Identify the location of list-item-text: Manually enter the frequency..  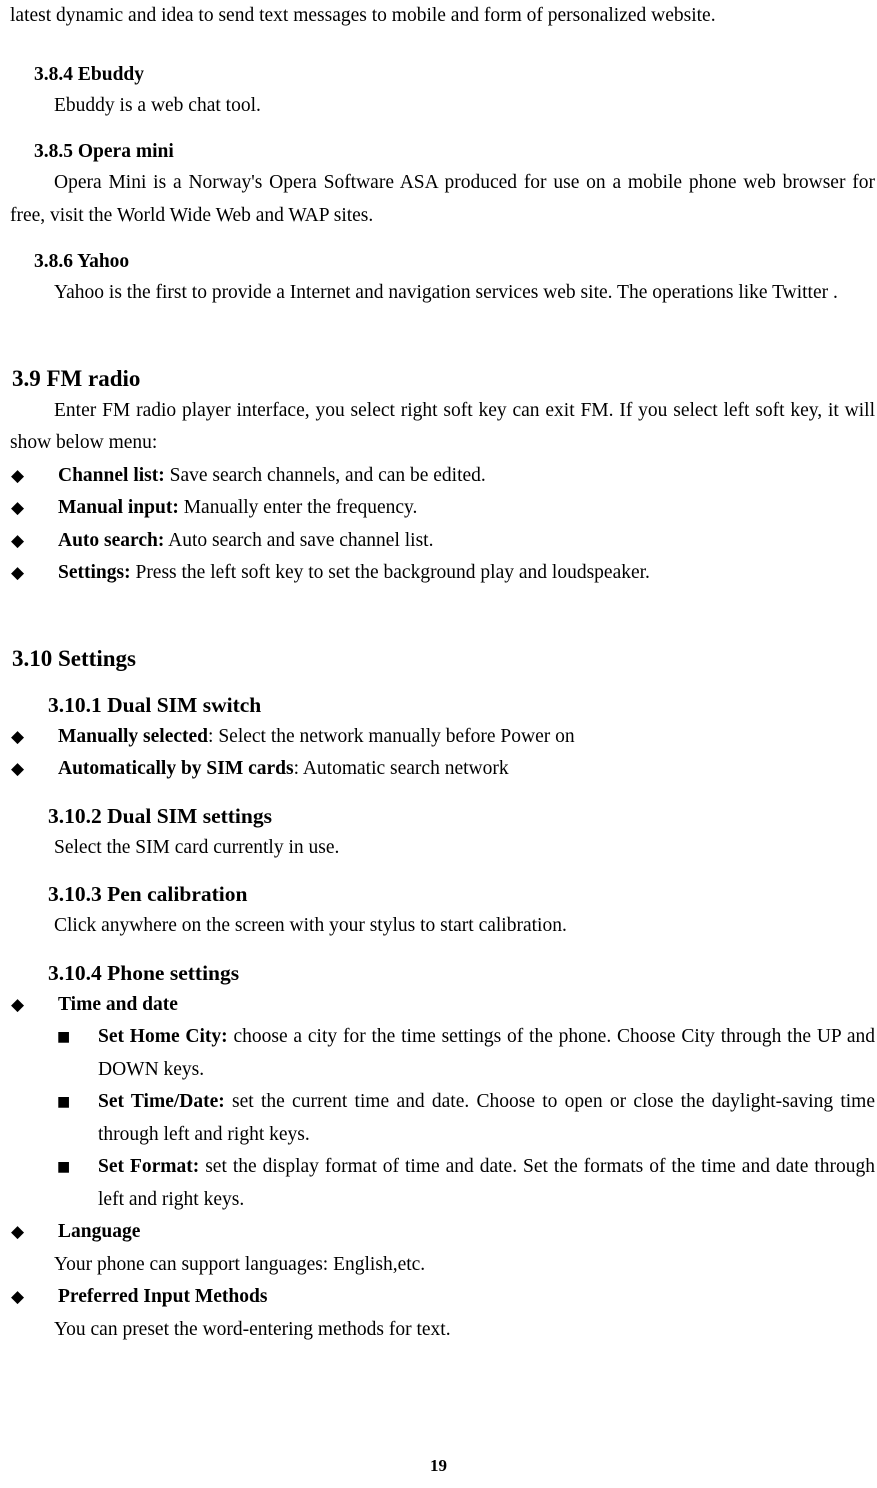
(298, 507).